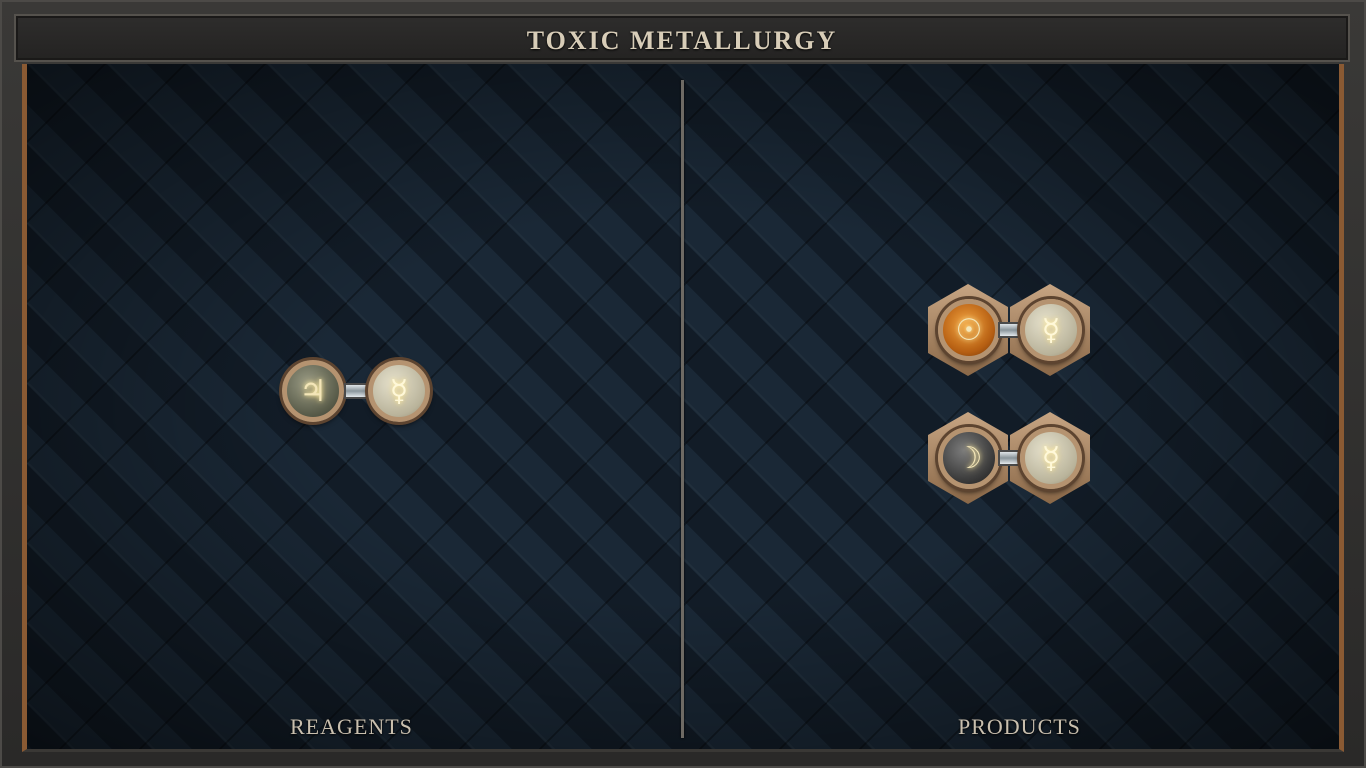 This screenshot has height=768, width=1366. I want to click on tin-atom: ♃, so click(313, 391).